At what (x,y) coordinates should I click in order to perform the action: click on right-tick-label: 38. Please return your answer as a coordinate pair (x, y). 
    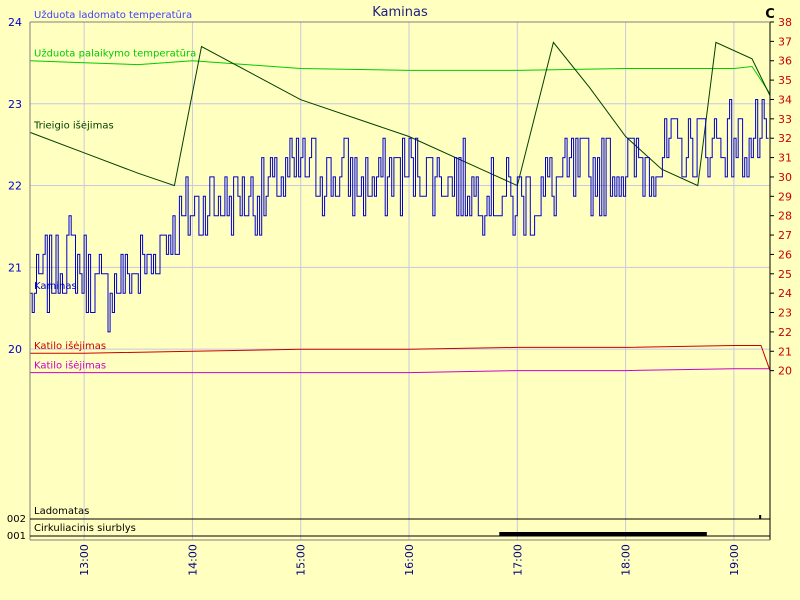
    Looking at the image, I should click on (785, 22).